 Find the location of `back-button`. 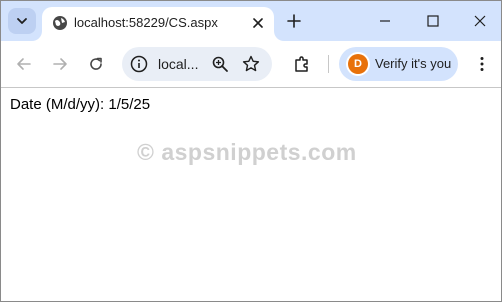

back-button is located at coordinates (24, 64).